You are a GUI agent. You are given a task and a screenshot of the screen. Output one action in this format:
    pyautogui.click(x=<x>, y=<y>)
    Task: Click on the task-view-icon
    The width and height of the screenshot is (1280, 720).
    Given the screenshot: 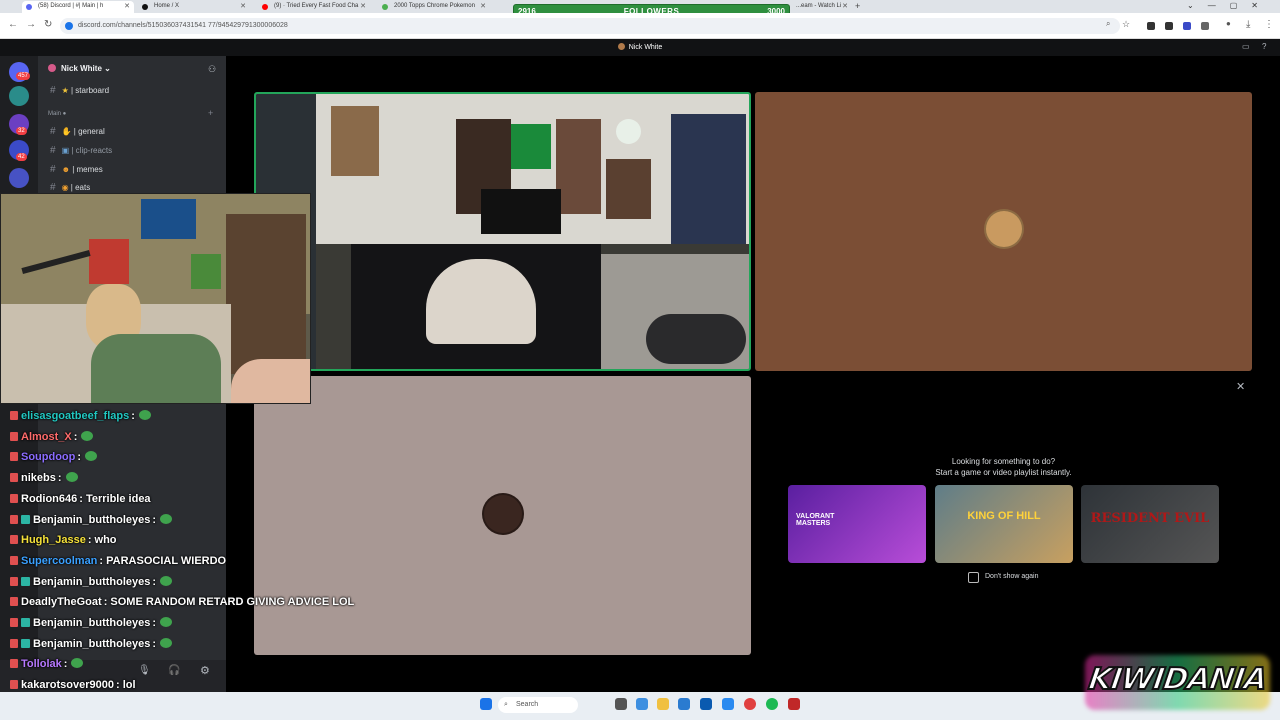 What is the action you would take?
    pyautogui.click(x=621, y=704)
    